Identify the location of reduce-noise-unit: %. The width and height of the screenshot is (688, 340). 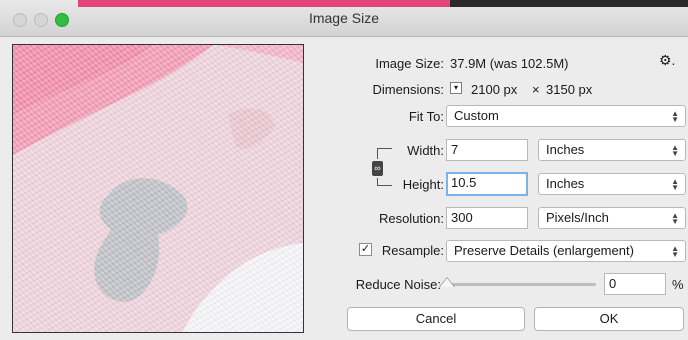
(678, 284).